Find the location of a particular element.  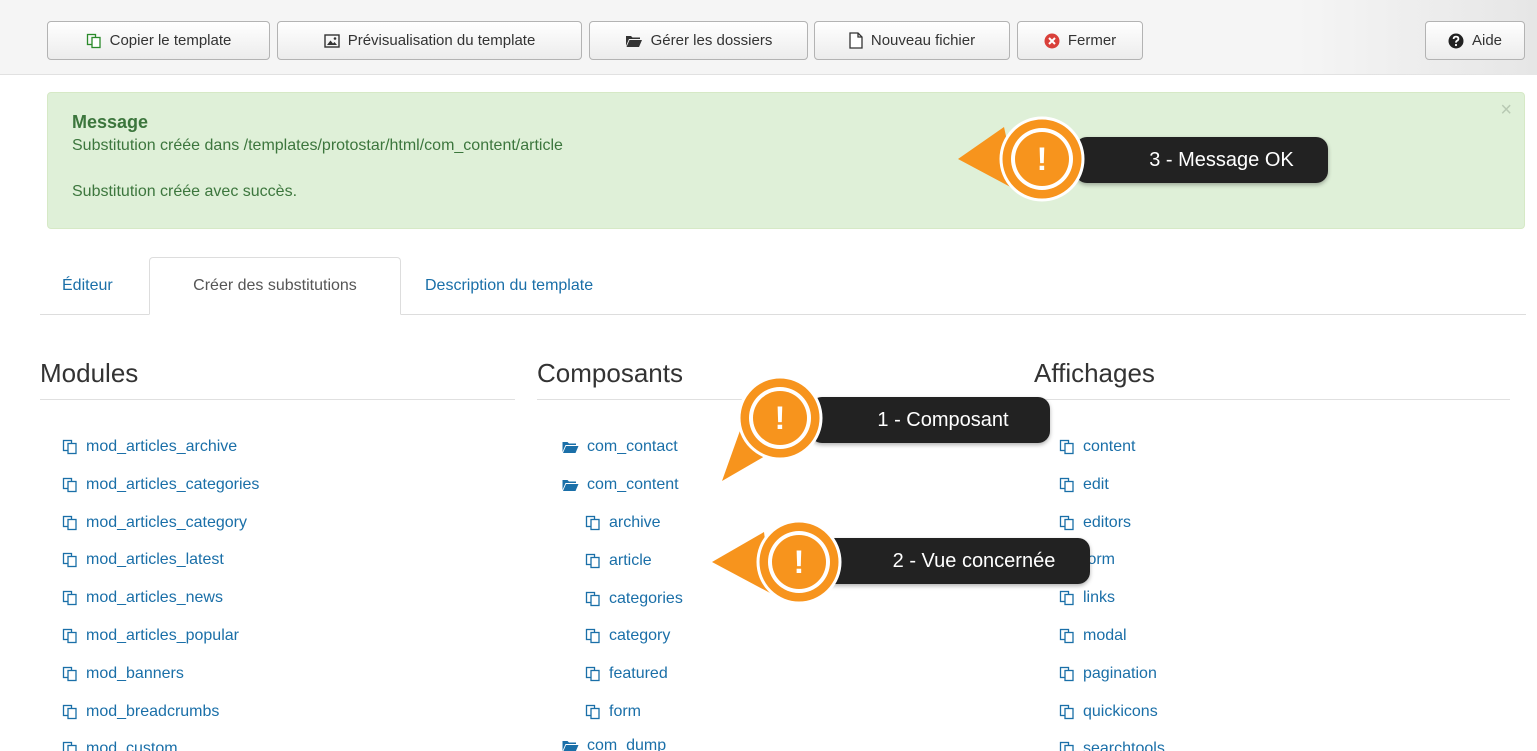

module-item: mod_custom is located at coordinates (120, 745).